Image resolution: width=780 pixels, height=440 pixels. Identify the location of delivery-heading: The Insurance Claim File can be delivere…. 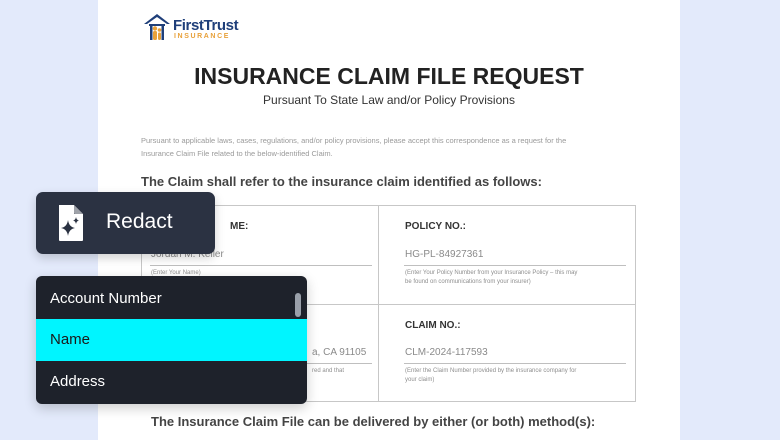
(373, 421).